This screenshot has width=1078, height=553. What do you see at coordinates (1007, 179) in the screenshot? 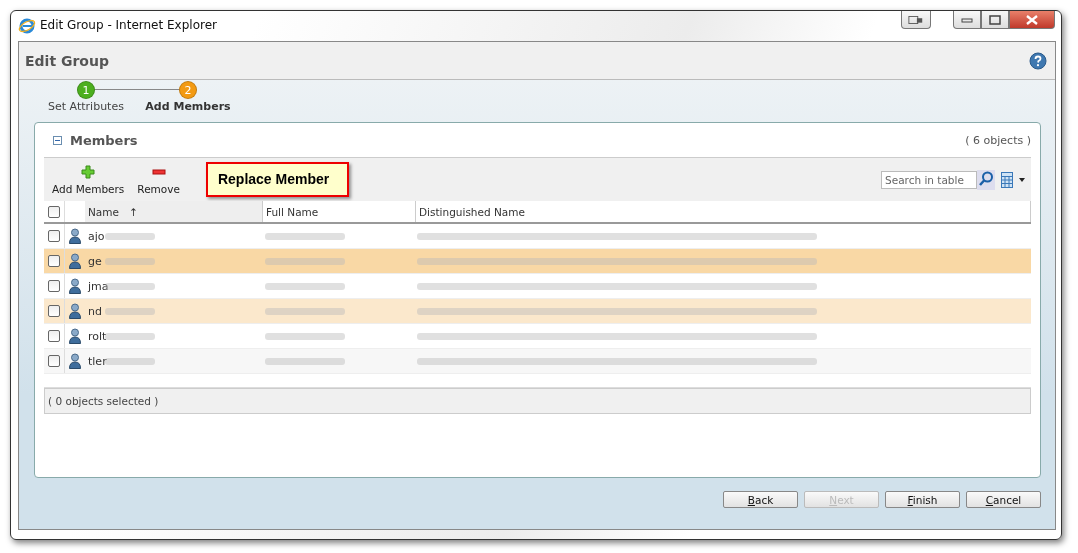
I see `columns-icon` at bounding box center [1007, 179].